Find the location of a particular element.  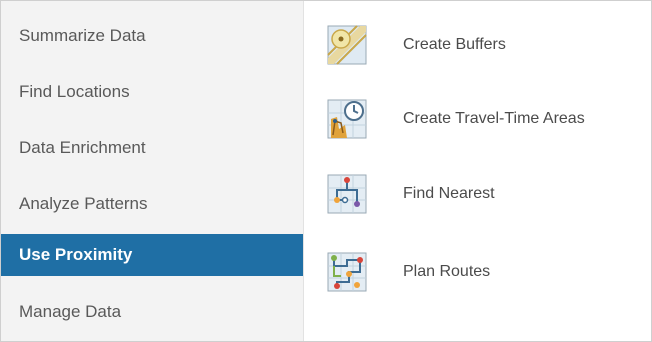

category-summarize-data: Summarize Data is located at coordinates (152, 36).